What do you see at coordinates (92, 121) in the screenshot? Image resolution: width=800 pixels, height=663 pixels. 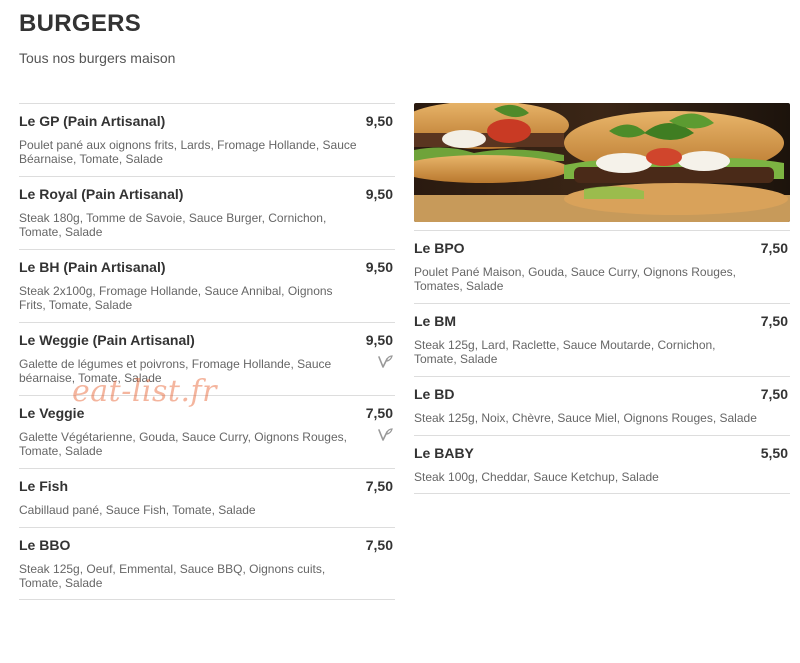 I see `item-name: Le GP (Pain Artisanal)` at bounding box center [92, 121].